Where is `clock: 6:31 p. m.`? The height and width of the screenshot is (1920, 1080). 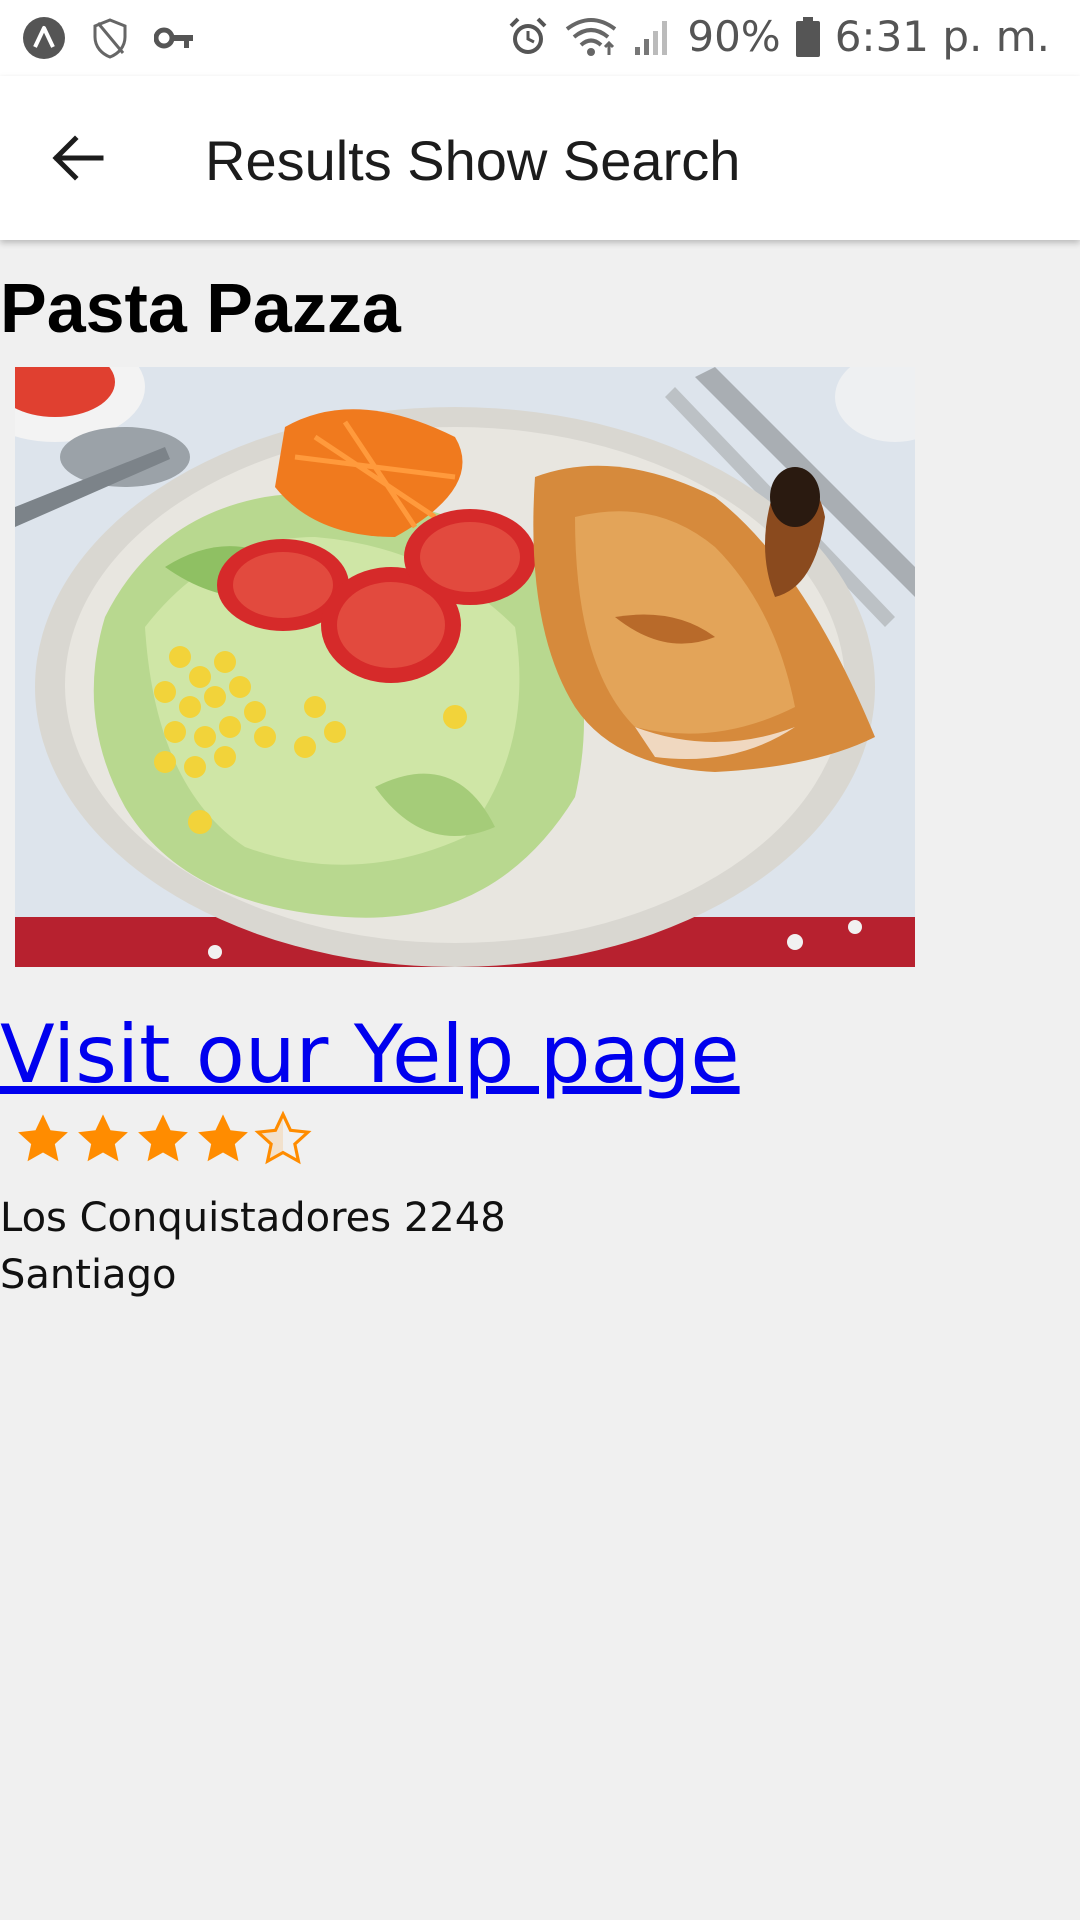
clock: 6:31 p. m. is located at coordinates (942, 36).